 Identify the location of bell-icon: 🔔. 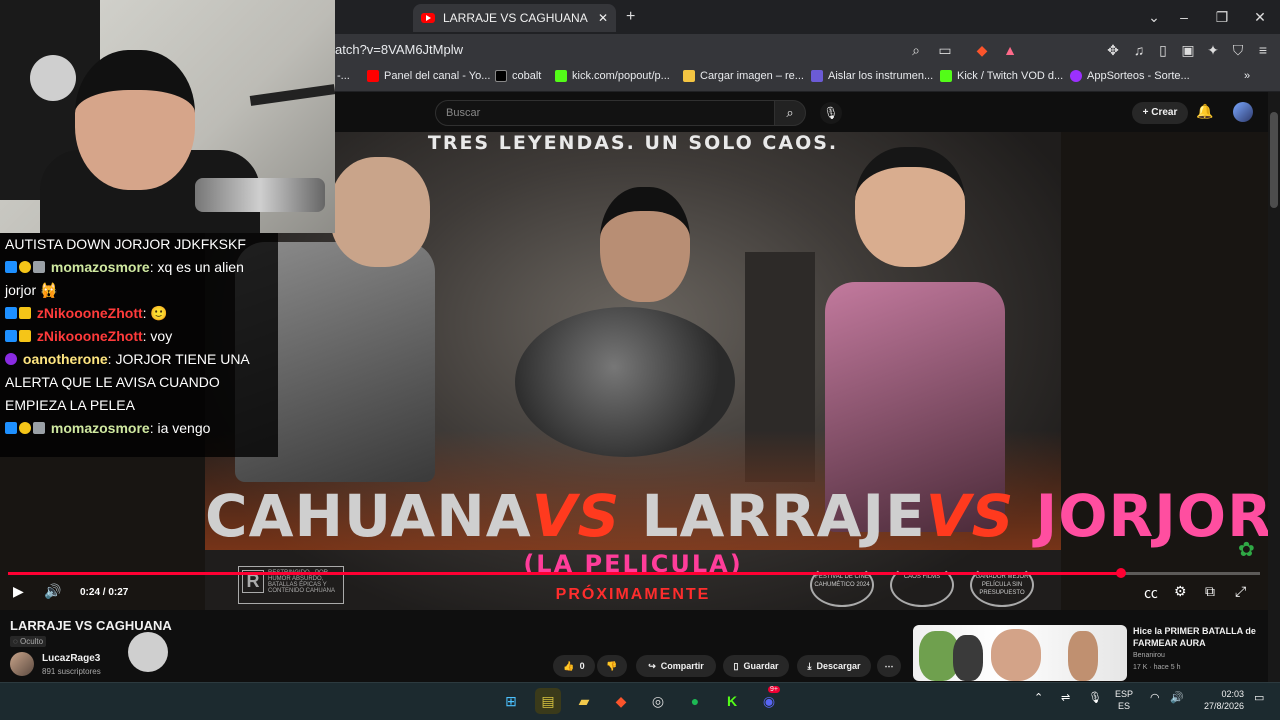
(1204, 111).